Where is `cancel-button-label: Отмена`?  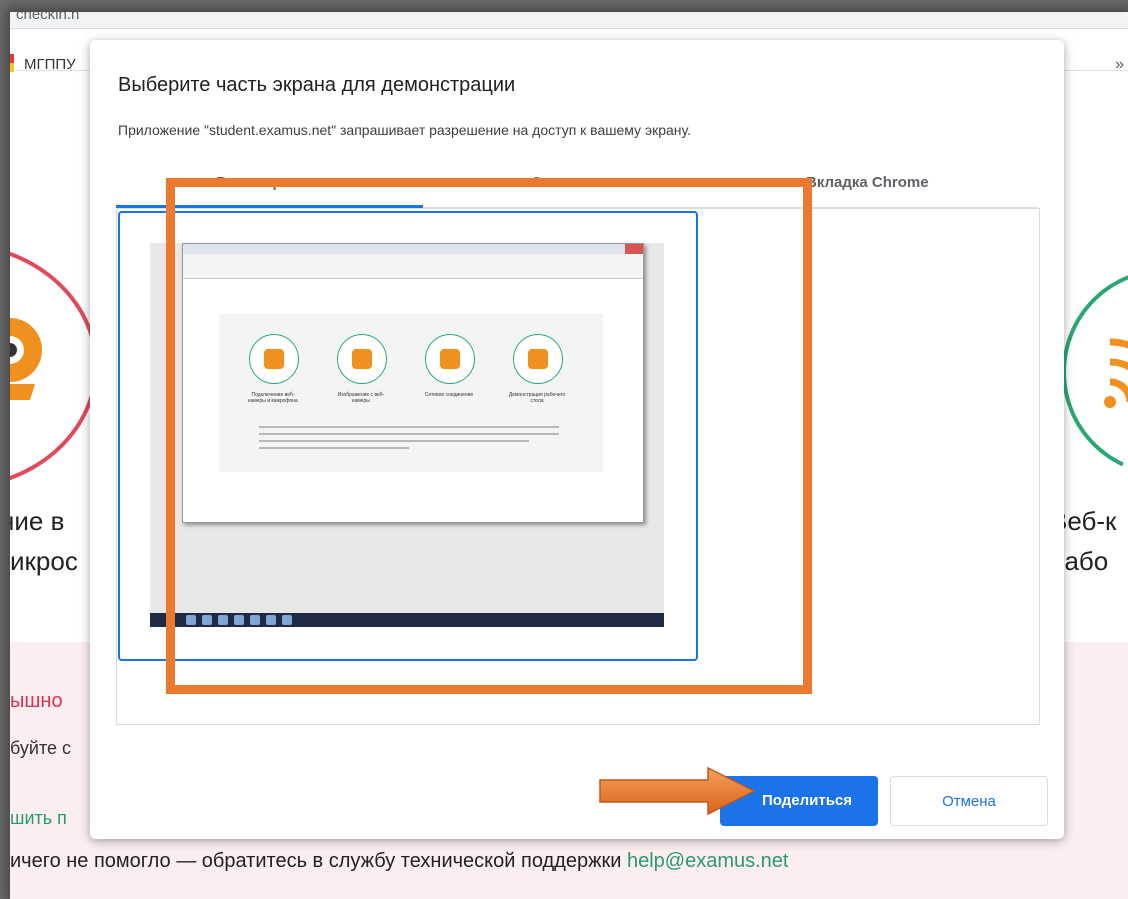 cancel-button-label: Отмена is located at coordinates (969, 801).